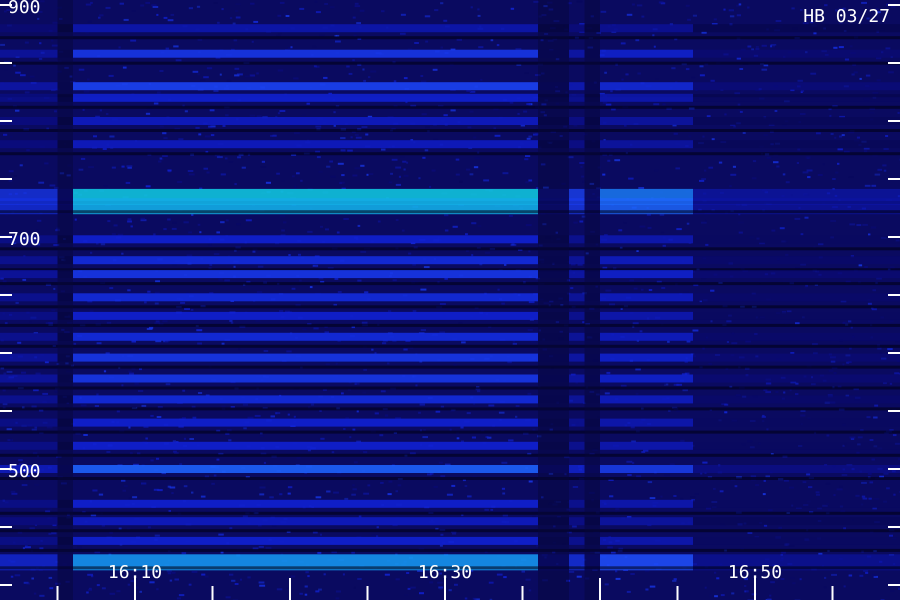 The height and width of the screenshot is (600, 900). What do you see at coordinates (24, 239) in the screenshot?
I see `y-tick-label: 700` at bounding box center [24, 239].